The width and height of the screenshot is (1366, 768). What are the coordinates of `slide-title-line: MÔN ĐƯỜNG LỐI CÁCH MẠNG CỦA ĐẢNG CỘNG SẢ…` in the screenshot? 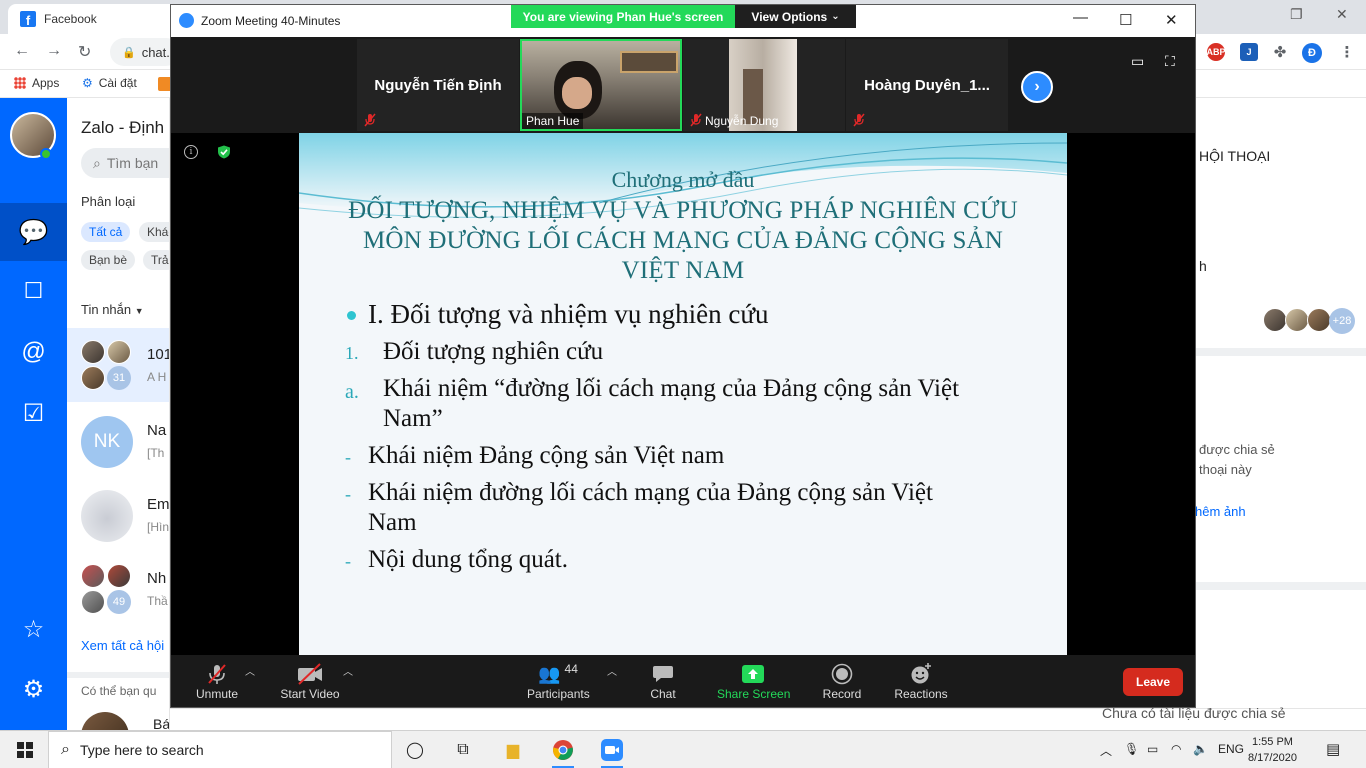 It's located at (683, 240).